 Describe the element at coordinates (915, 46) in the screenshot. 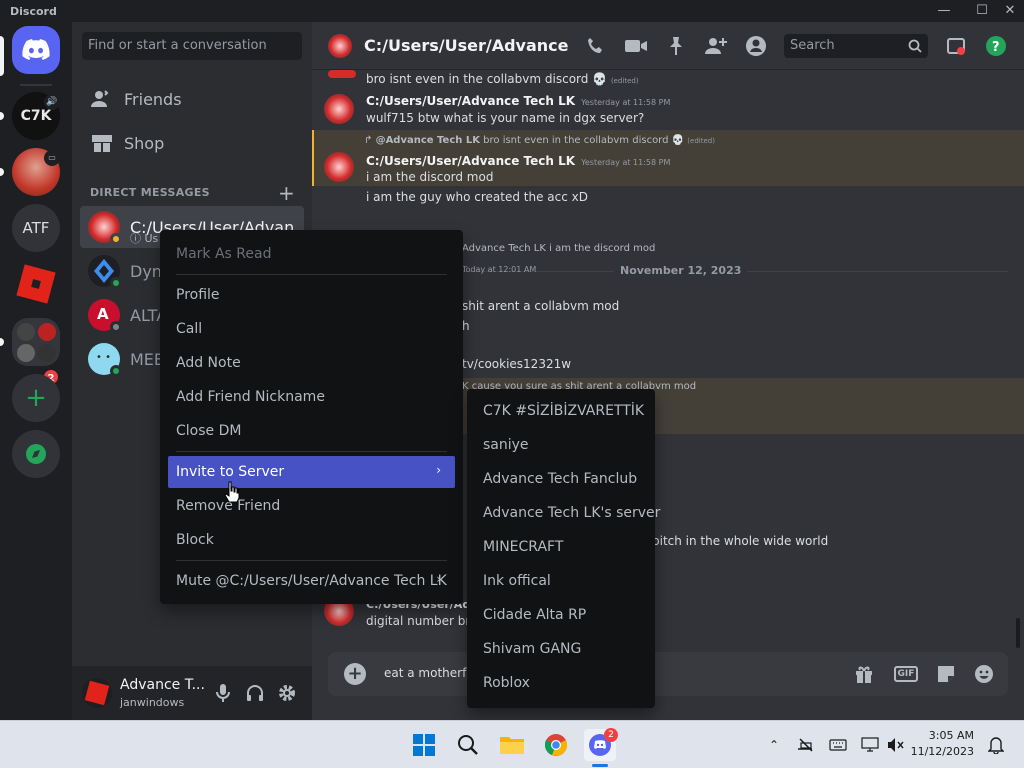

I see `search-icon` at that location.